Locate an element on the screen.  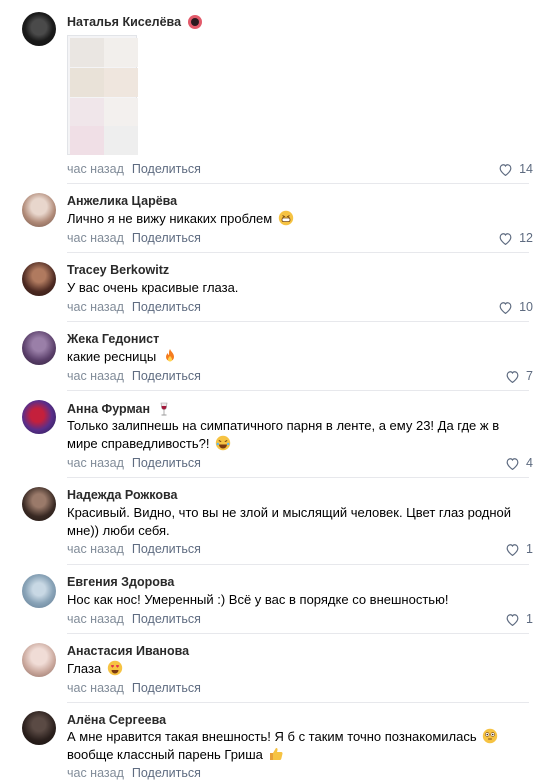
author-name: Жека Гедонист is located at coordinates (113, 339).